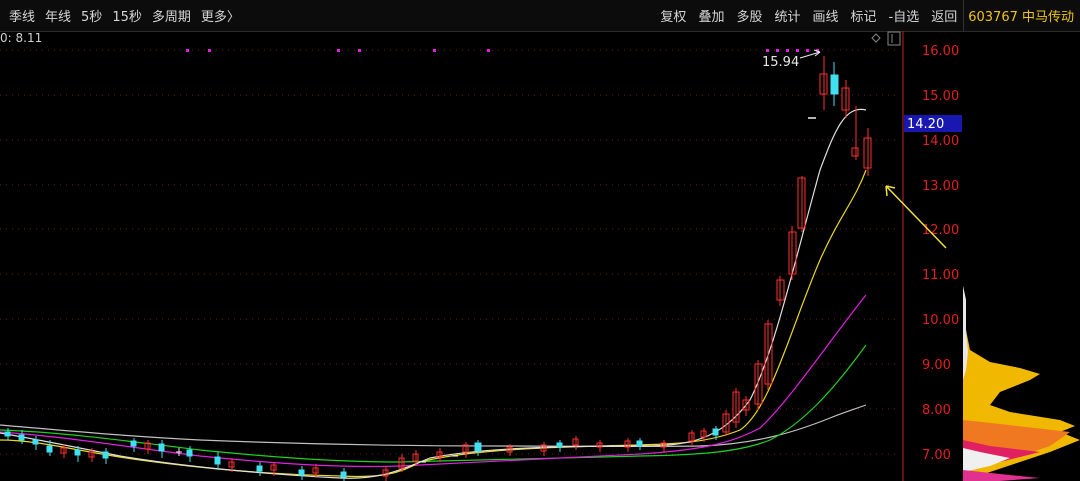 The height and width of the screenshot is (481, 1080). What do you see at coordinates (780, 62) in the screenshot?
I see `peak-price-label: 15.94` at bounding box center [780, 62].